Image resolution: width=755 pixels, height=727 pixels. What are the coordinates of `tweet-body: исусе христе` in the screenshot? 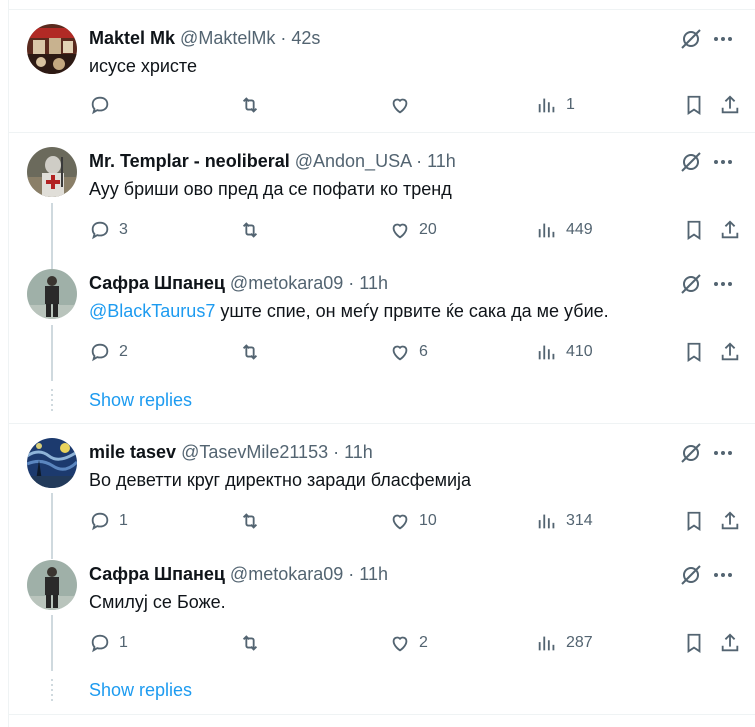 It's located at (143, 66).